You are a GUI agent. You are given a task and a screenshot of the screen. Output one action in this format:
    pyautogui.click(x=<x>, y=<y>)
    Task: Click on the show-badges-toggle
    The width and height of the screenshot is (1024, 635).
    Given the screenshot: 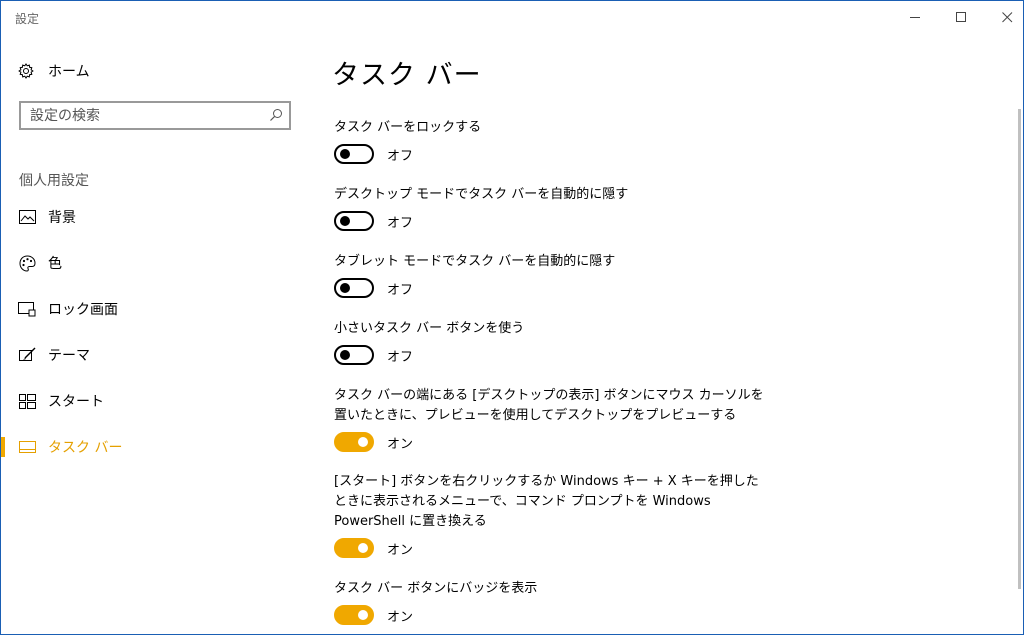 What is the action you would take?
    pyautogui.click(x=354, y=615)
    